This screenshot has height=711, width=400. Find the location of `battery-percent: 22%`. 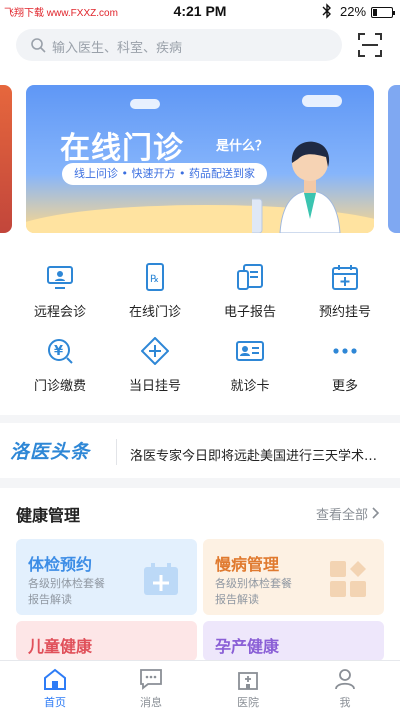

battery-percent: 22% is located at coordinates (353, 11).